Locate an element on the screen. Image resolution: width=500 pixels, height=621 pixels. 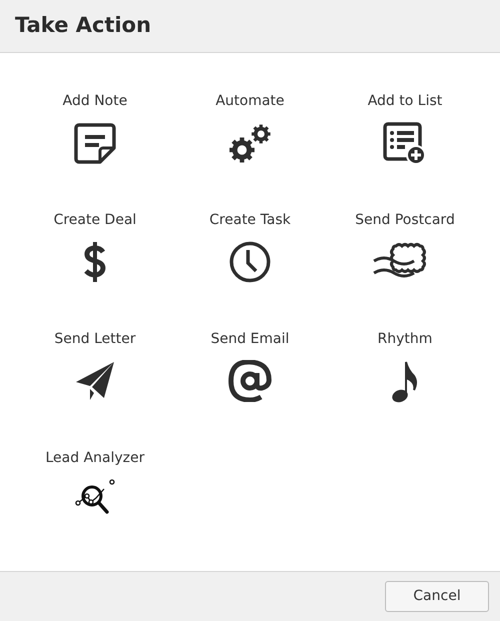
action-tile: Rhythm is located at coordinates (405, 379).